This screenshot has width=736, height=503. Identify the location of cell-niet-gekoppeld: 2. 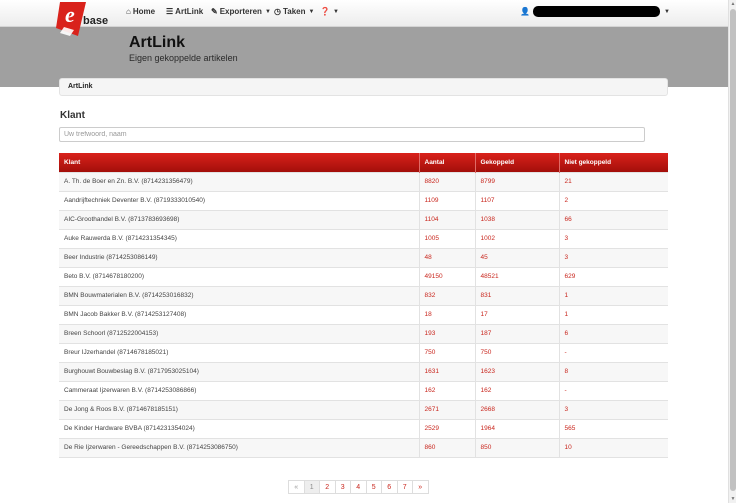
(613, 200).